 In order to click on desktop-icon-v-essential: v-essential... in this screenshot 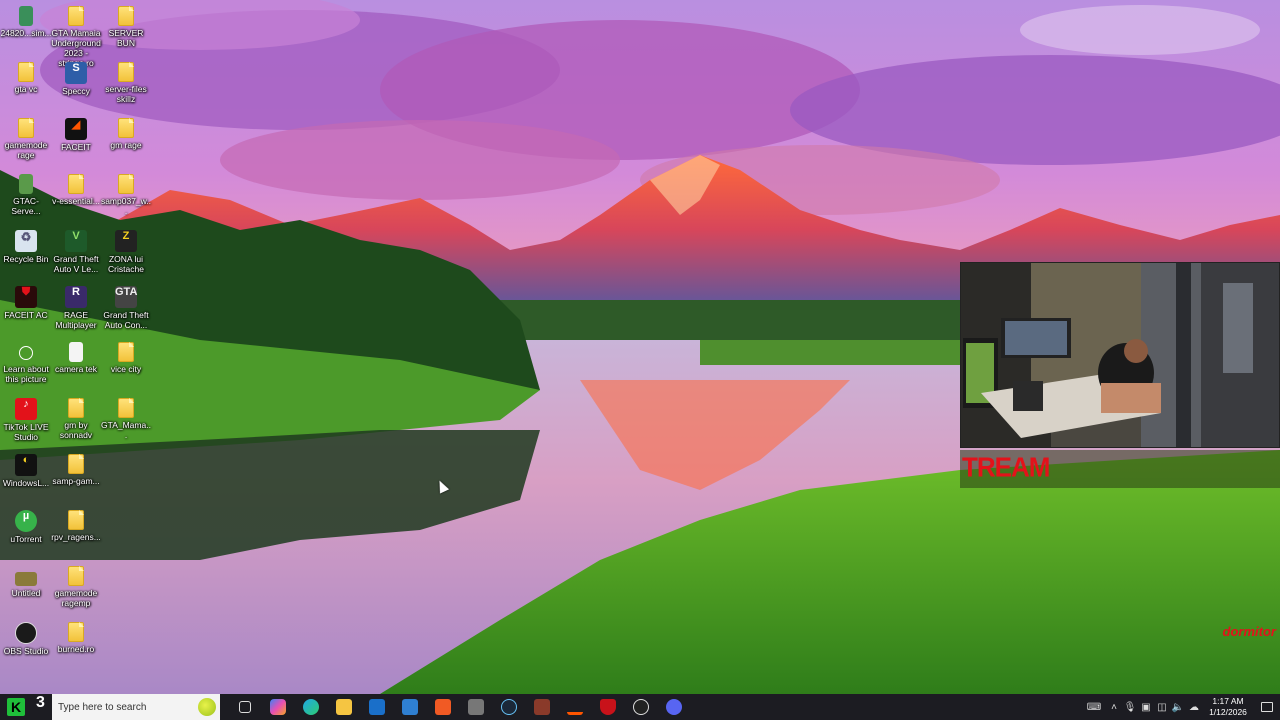, I will do `click(76, 190)`.